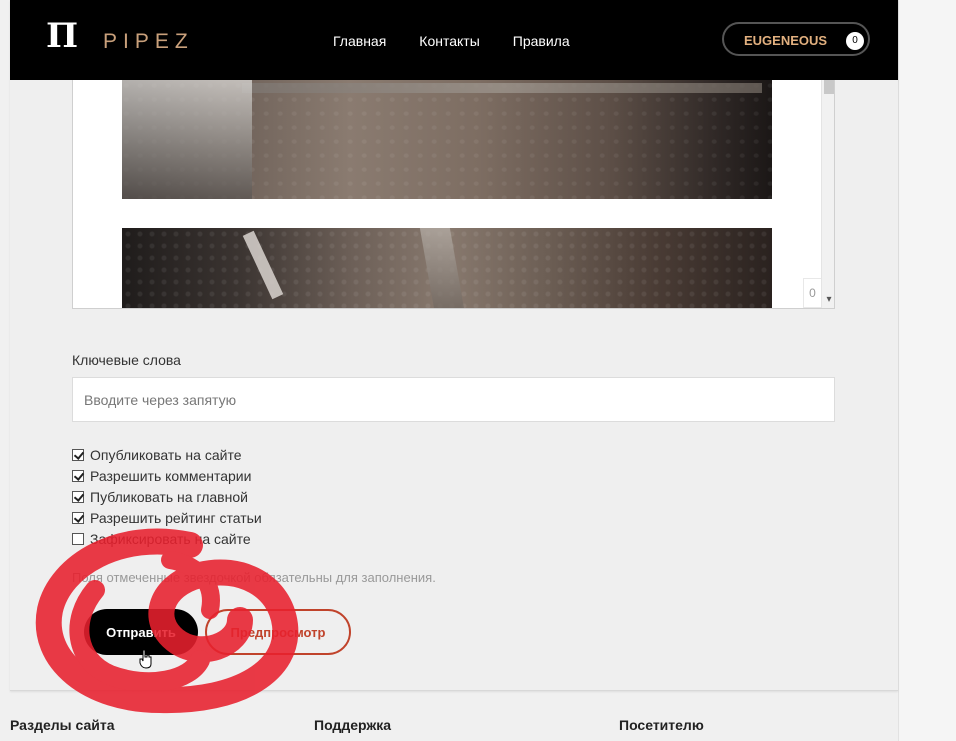 This screenshot has height=741, width=956. I want to click on footer-visitor-heading: Посетителю, so click(661, 725).